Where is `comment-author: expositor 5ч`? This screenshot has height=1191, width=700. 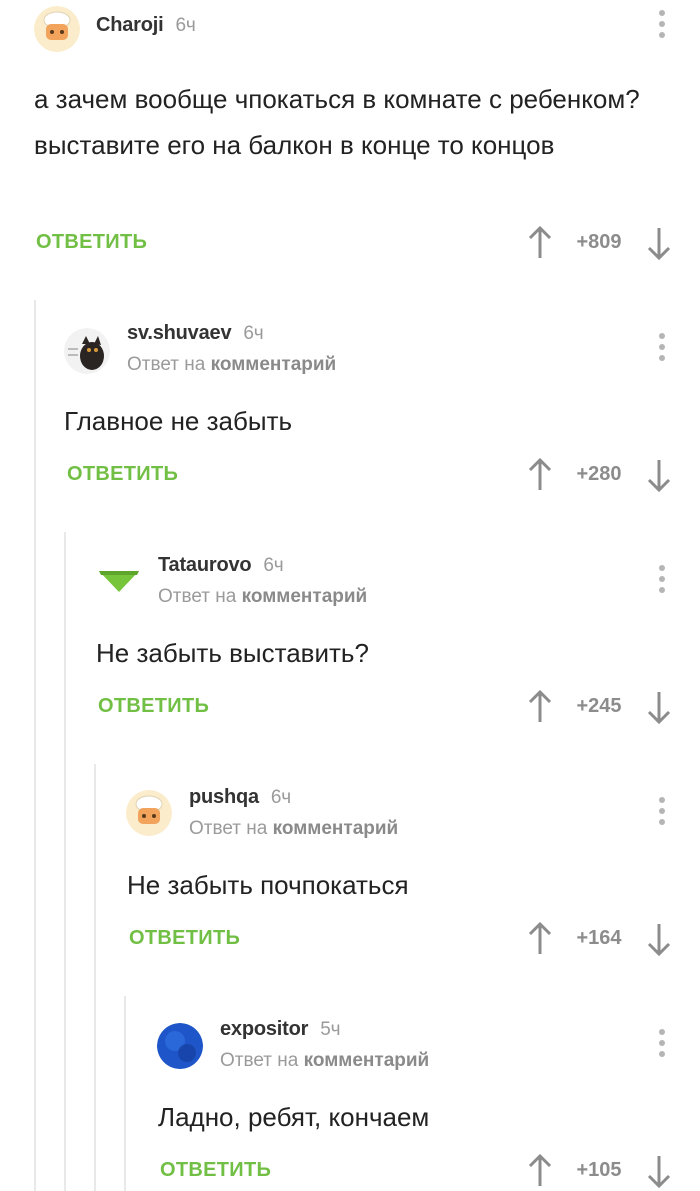 comment-author: expositor 5ч is located at coordinates (280, 1029).